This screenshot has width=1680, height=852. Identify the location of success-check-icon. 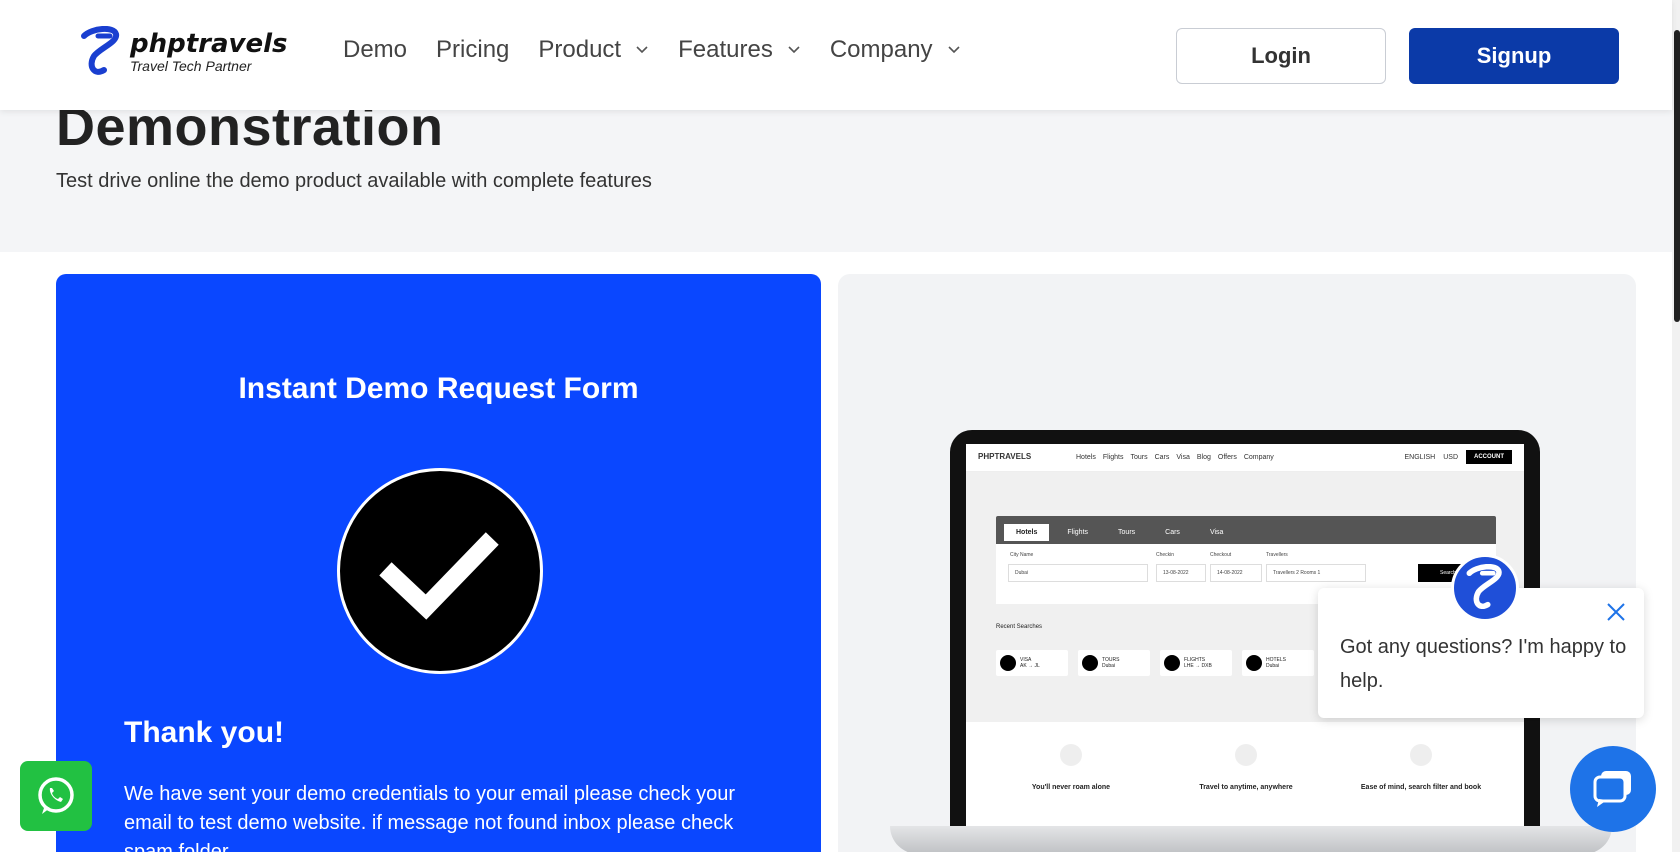
(440, 571).